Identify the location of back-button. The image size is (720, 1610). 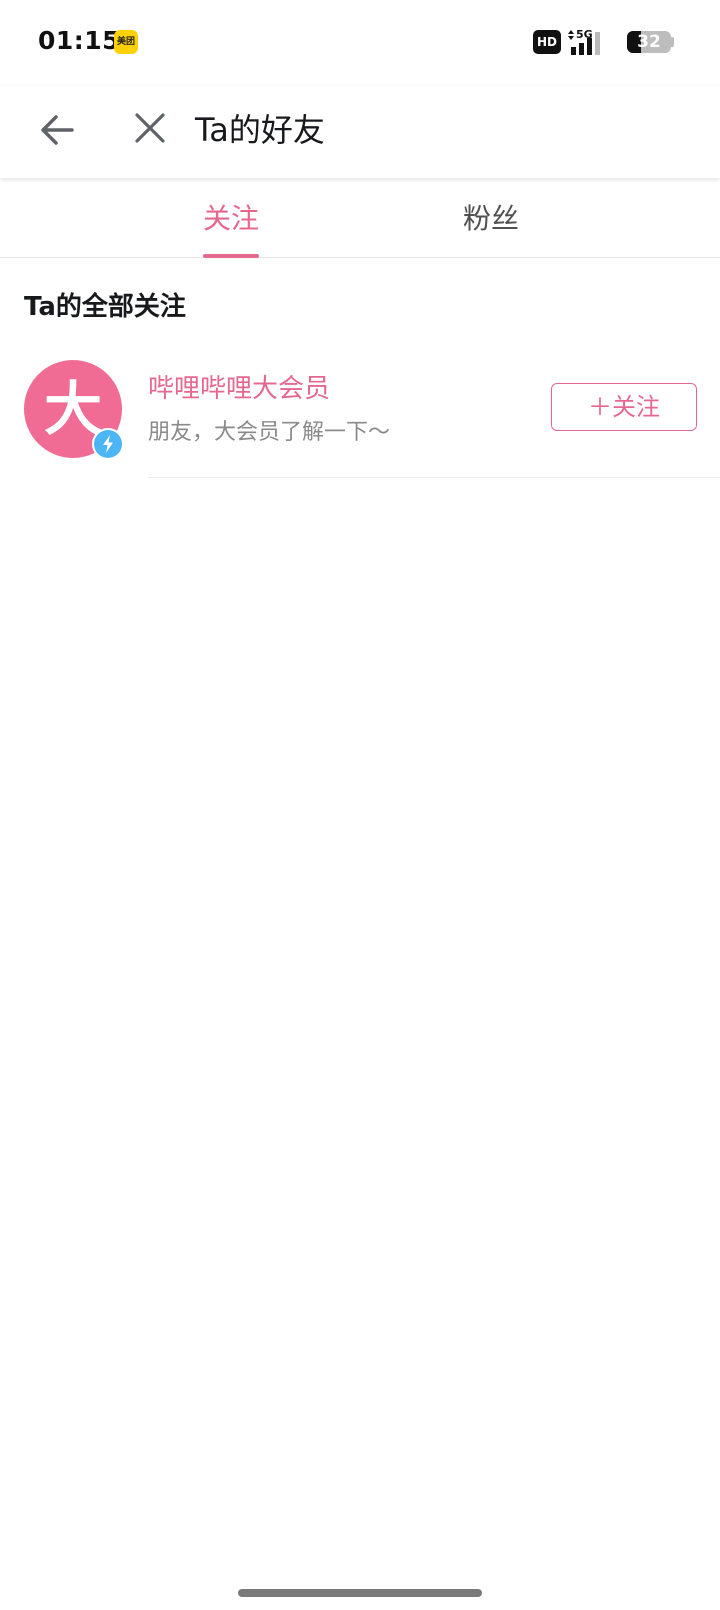
(58, 130).